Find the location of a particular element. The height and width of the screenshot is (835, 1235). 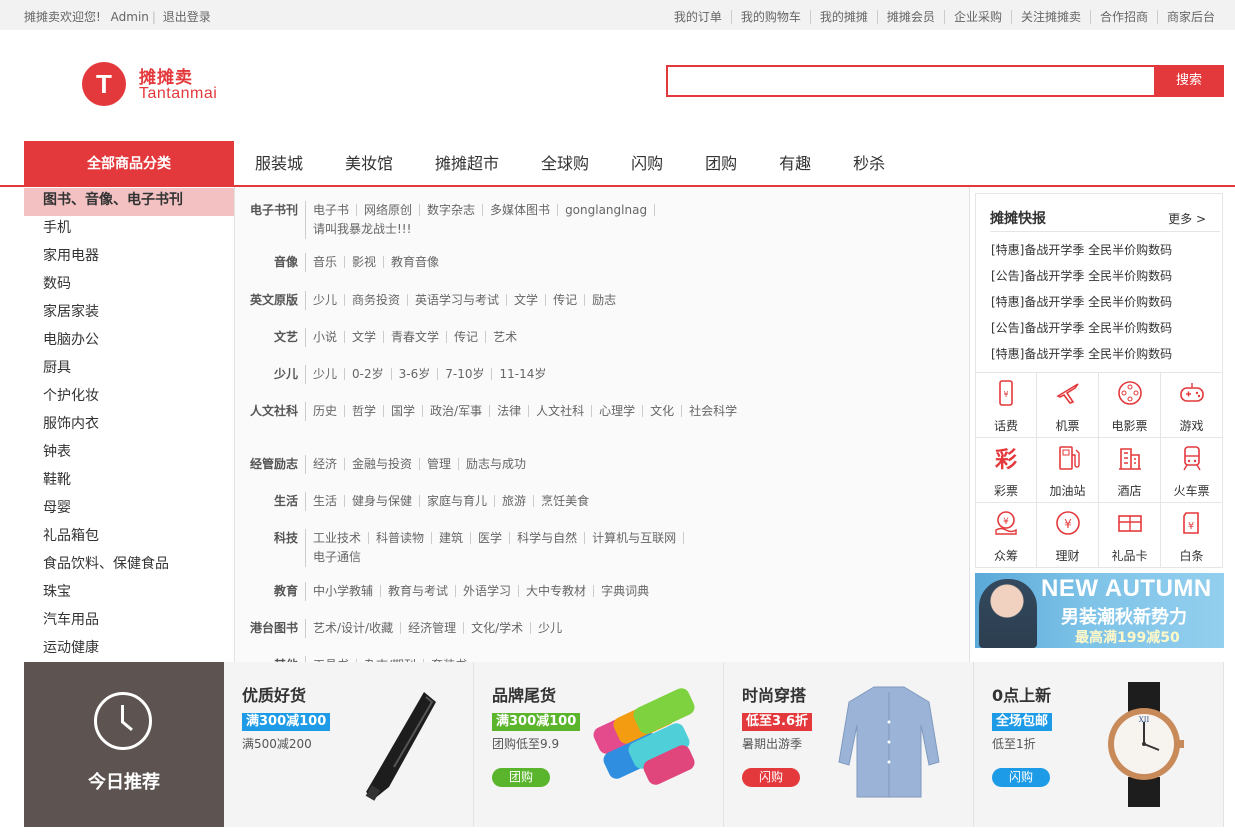

submenu-row-title: 教育 is located at coordinates (266, 590).